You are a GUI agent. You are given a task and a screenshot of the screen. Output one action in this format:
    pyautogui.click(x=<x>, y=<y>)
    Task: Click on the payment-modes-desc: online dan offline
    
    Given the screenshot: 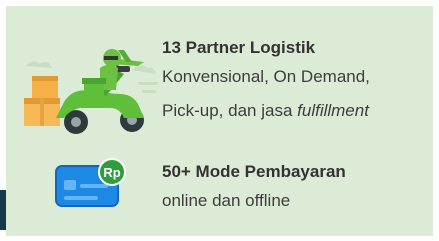 What is the action you would take?
    pyautogui.click(x=226, y=200)
    